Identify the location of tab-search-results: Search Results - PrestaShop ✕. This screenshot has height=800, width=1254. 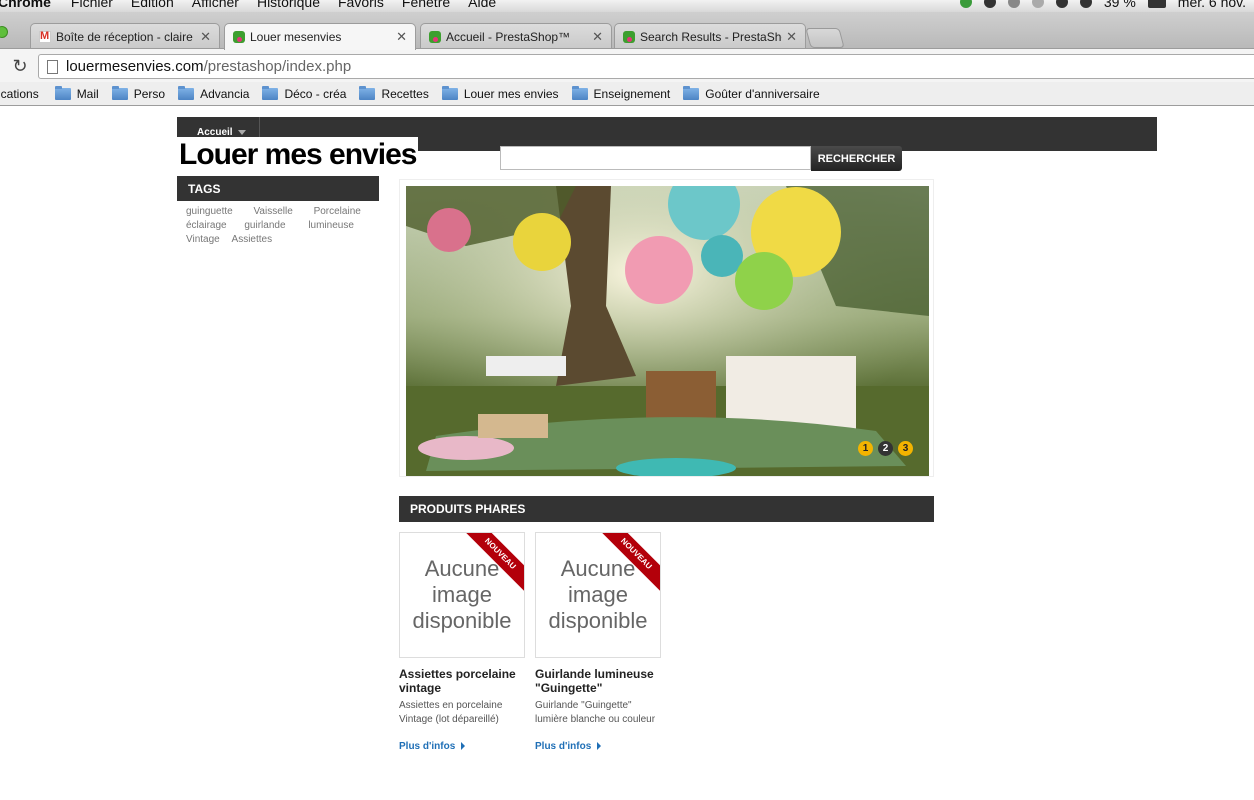
(710, 36).